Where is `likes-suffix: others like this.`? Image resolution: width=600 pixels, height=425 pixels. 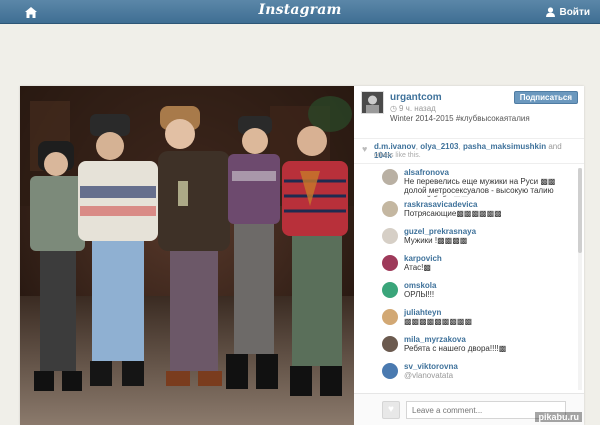
likes-suffix: others like this. is located at coordinates (397, 155).